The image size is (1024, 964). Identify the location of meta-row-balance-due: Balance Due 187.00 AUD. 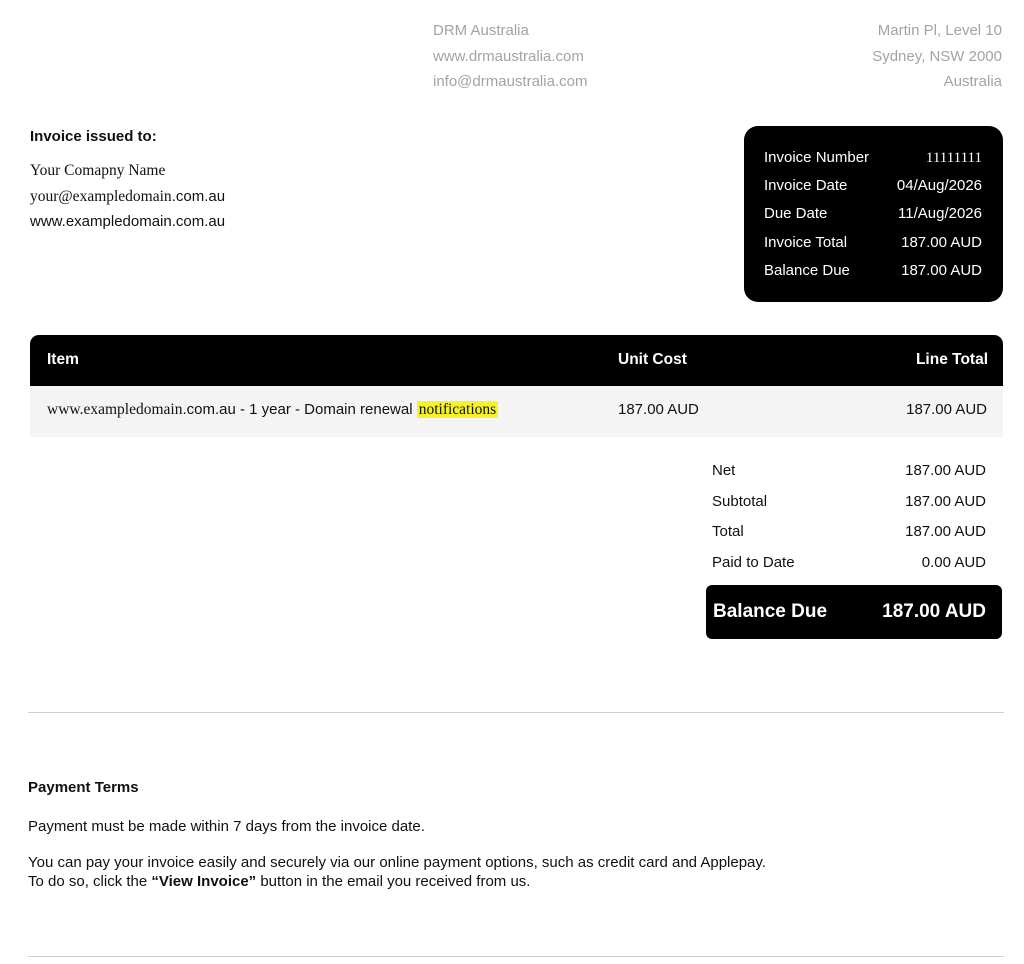
(873, 270).